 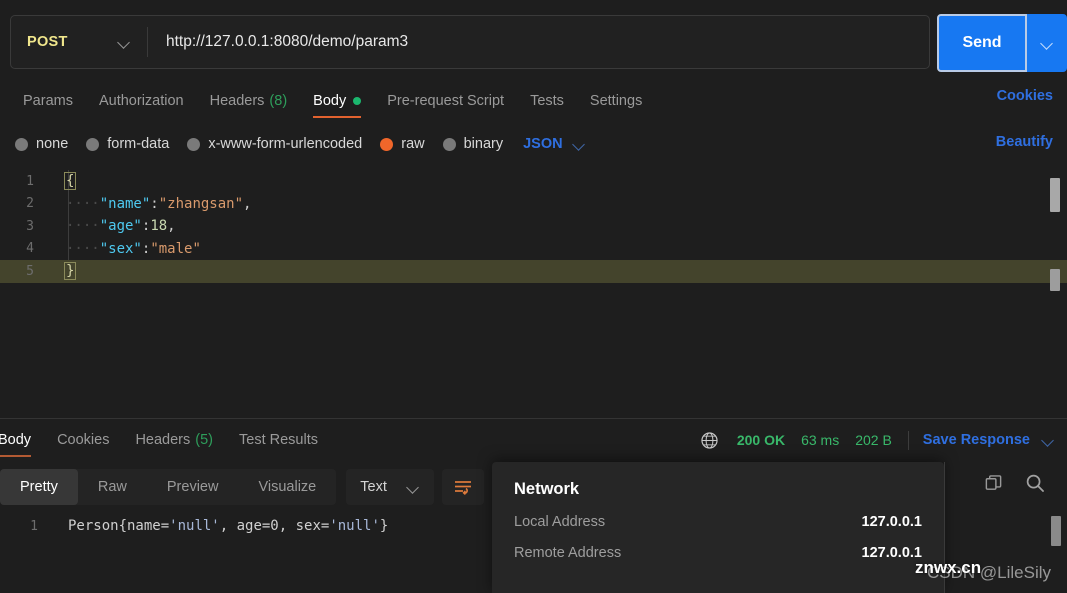 I want to click on body-type-binary: binary, so click(x=473, y=144).